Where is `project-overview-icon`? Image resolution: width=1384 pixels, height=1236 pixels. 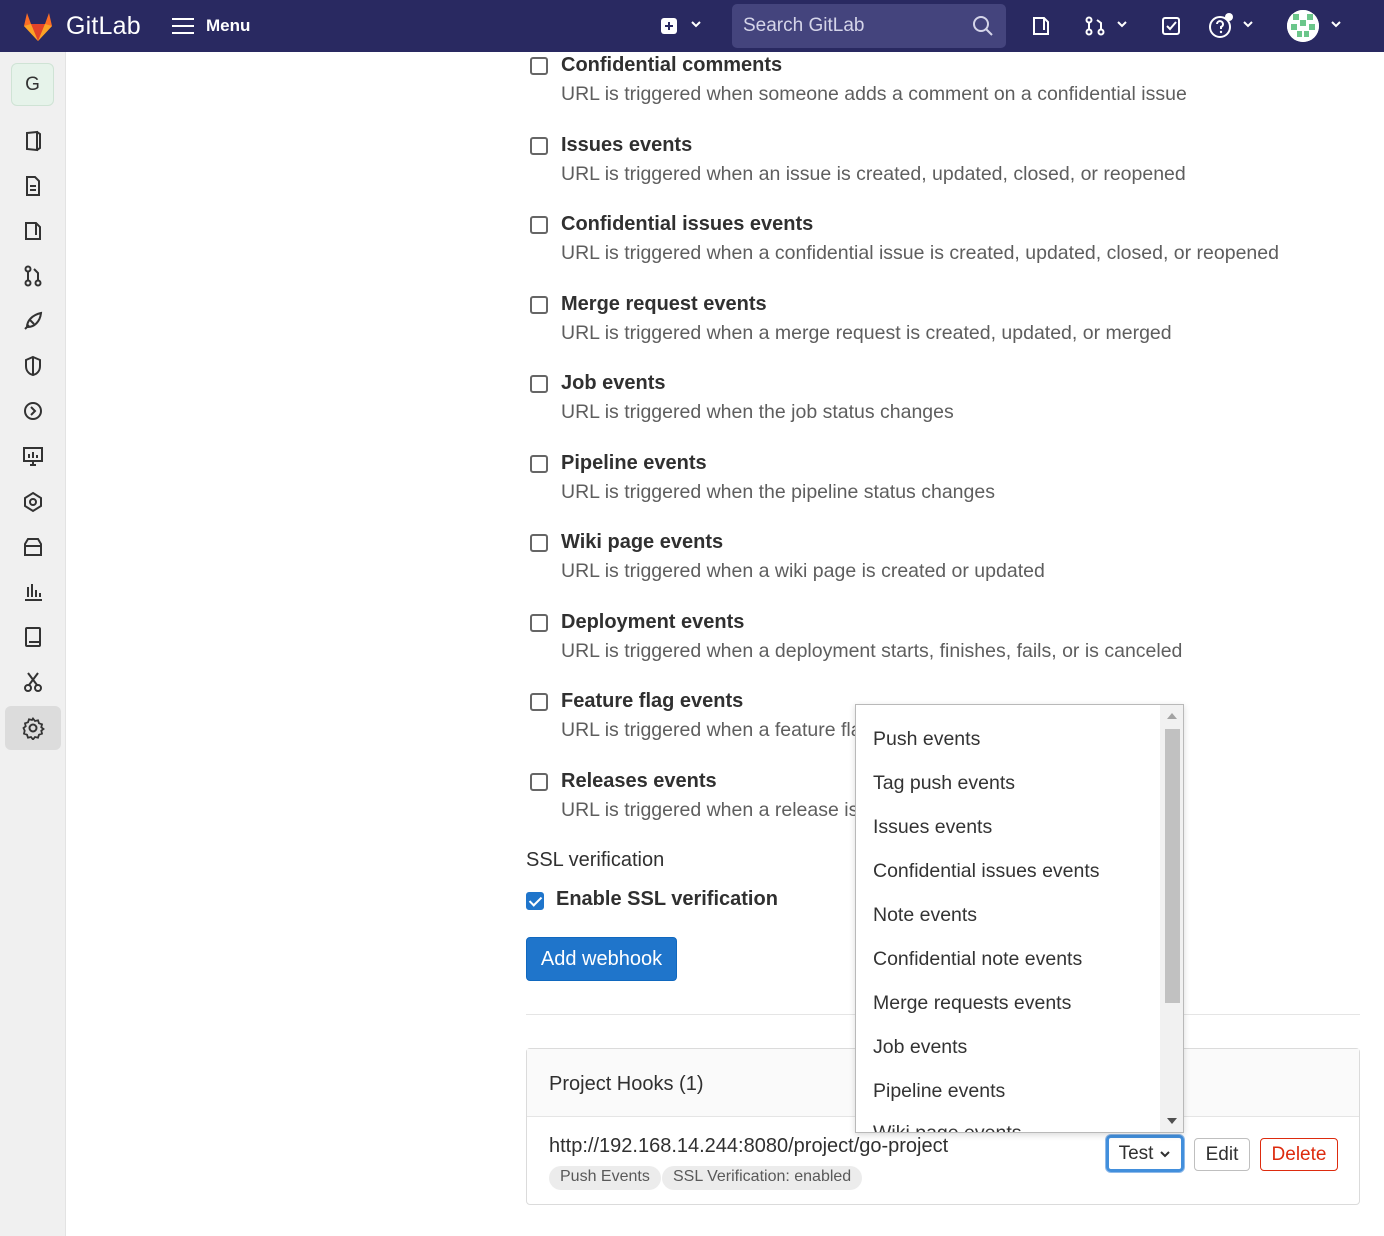
project-overview-icon is located at coordinates (33, 141).